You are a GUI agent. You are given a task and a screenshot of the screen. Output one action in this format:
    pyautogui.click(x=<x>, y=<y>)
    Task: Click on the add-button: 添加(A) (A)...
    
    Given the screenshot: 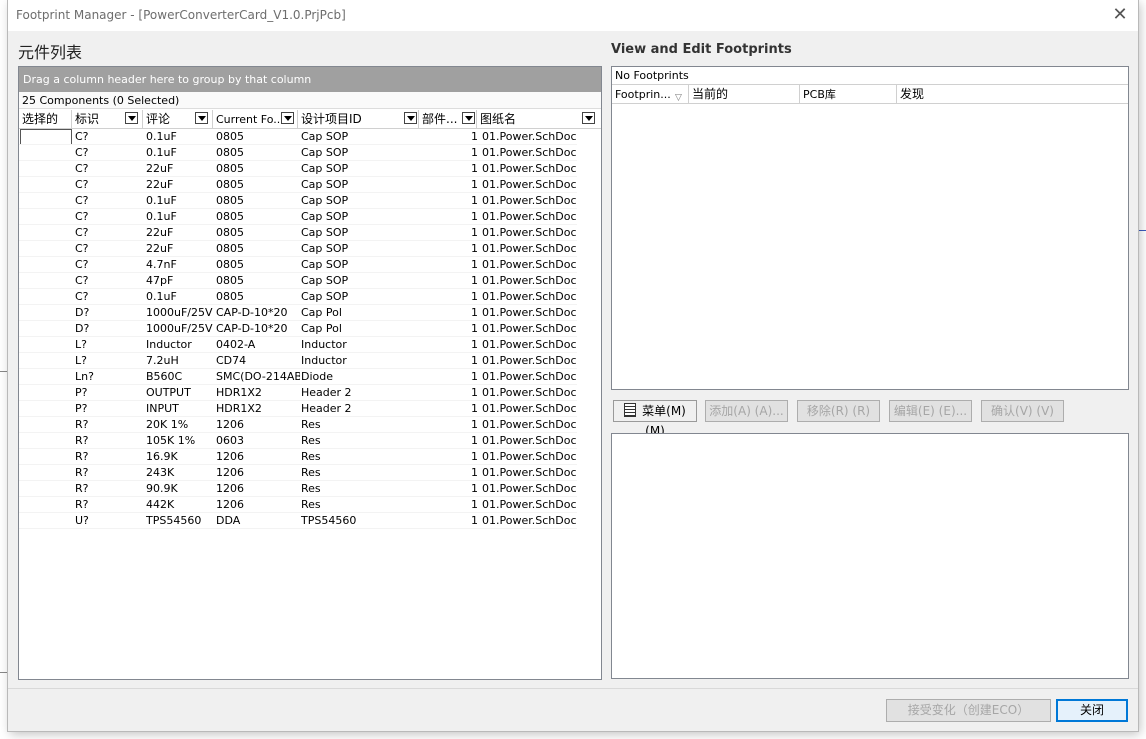 What is the action you would take?
    pyautogui.click(x=746, y=411)
    